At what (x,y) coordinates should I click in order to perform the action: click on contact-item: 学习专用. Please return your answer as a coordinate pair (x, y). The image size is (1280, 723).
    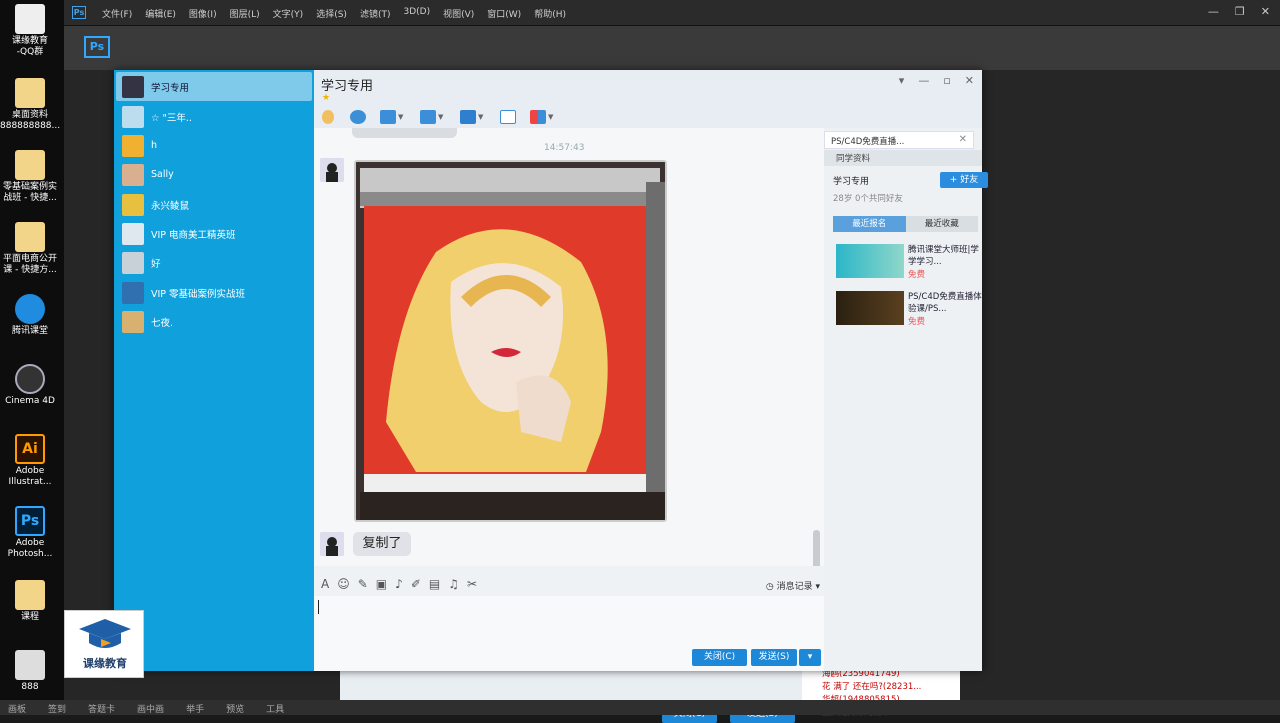
    Looking at the image, I should click on (214, 86).